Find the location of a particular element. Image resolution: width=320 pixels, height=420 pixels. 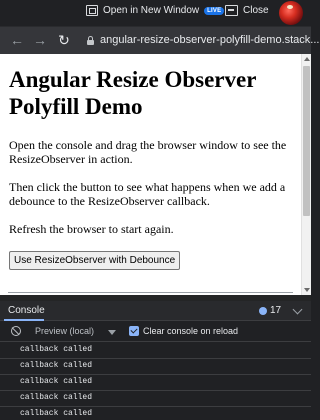

scroll-up-arrow-icon is located at coordinates (307, 59).